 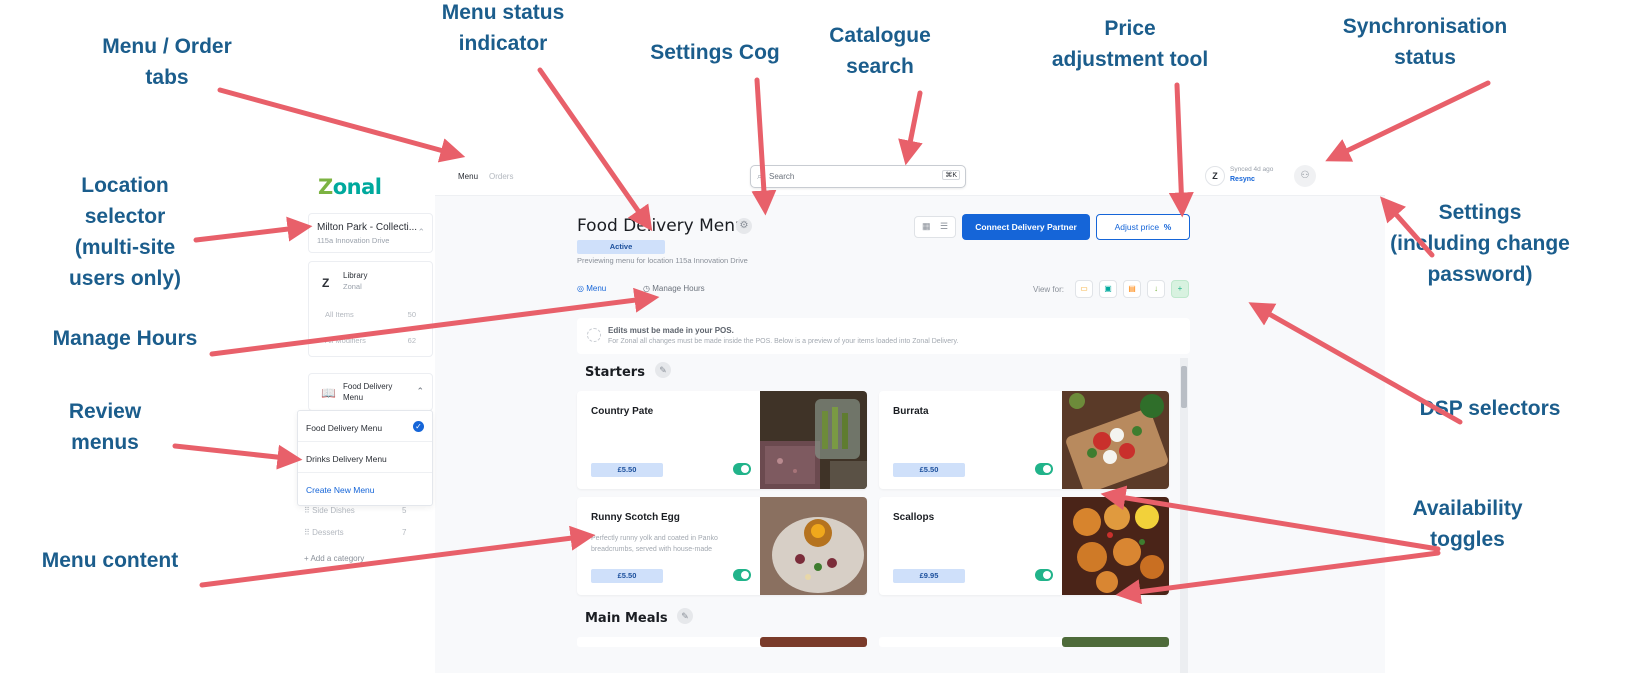 I want to click on tab-menu: Menu, so click(x=468, y=176).